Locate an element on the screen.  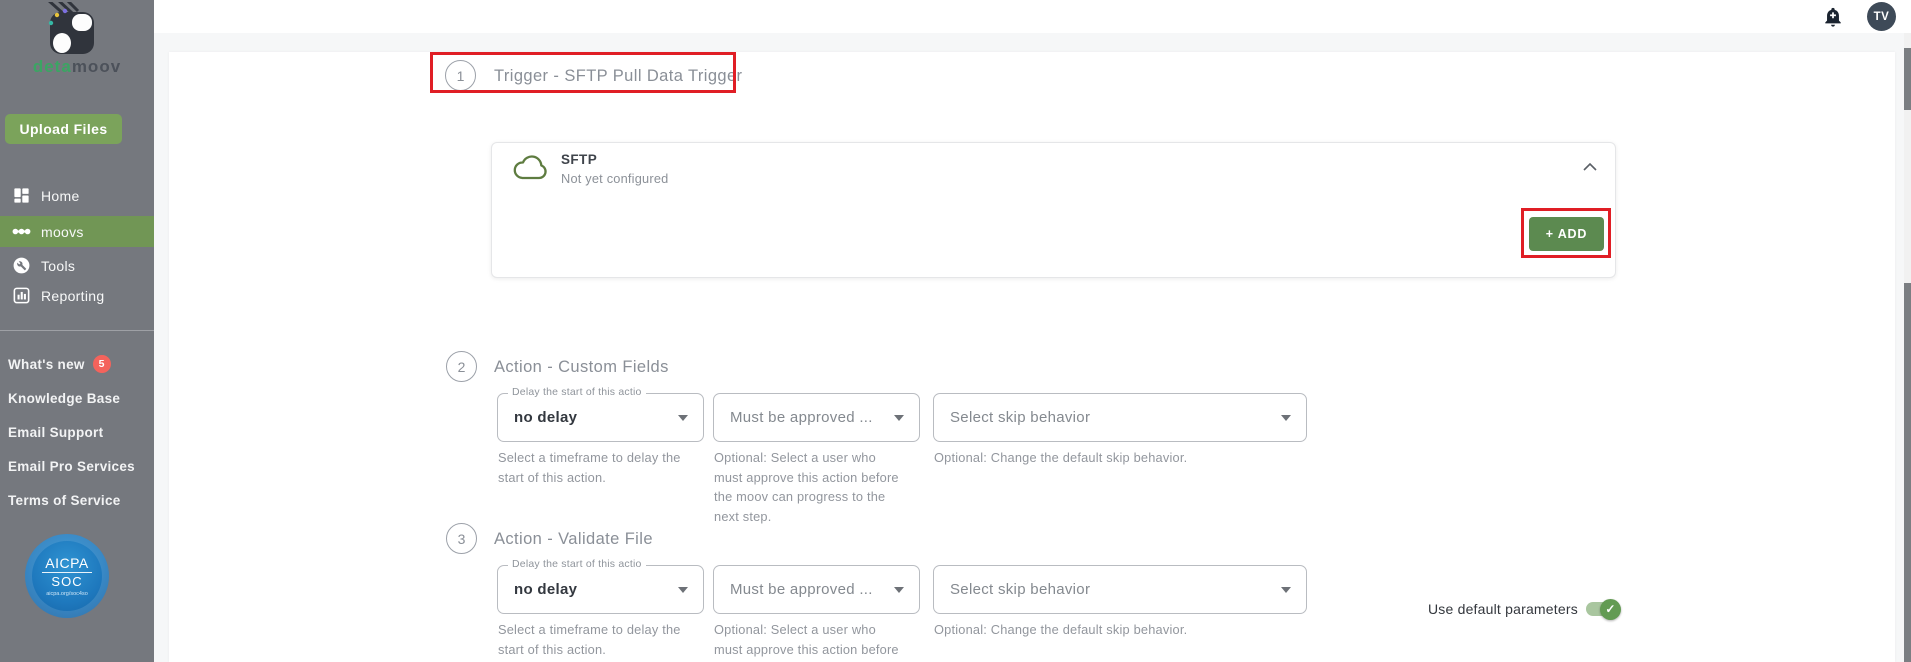
vertical-scrollbar is located at coordinates (1907, 347).